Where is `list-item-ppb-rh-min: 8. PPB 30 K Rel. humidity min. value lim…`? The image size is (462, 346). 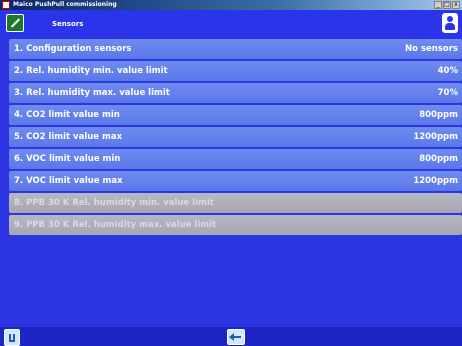 list-item-ppb-rh-min: 8. PPB 30 K Rel. humidity min. value lim… is located at coordinates (235, 203).